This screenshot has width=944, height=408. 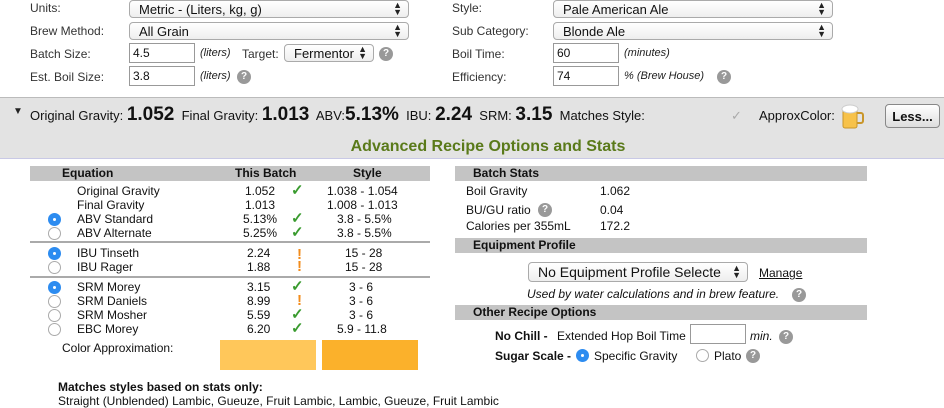 I want to click on boil-gravity-label: Boil Gravity, so click(x=497, y=191).